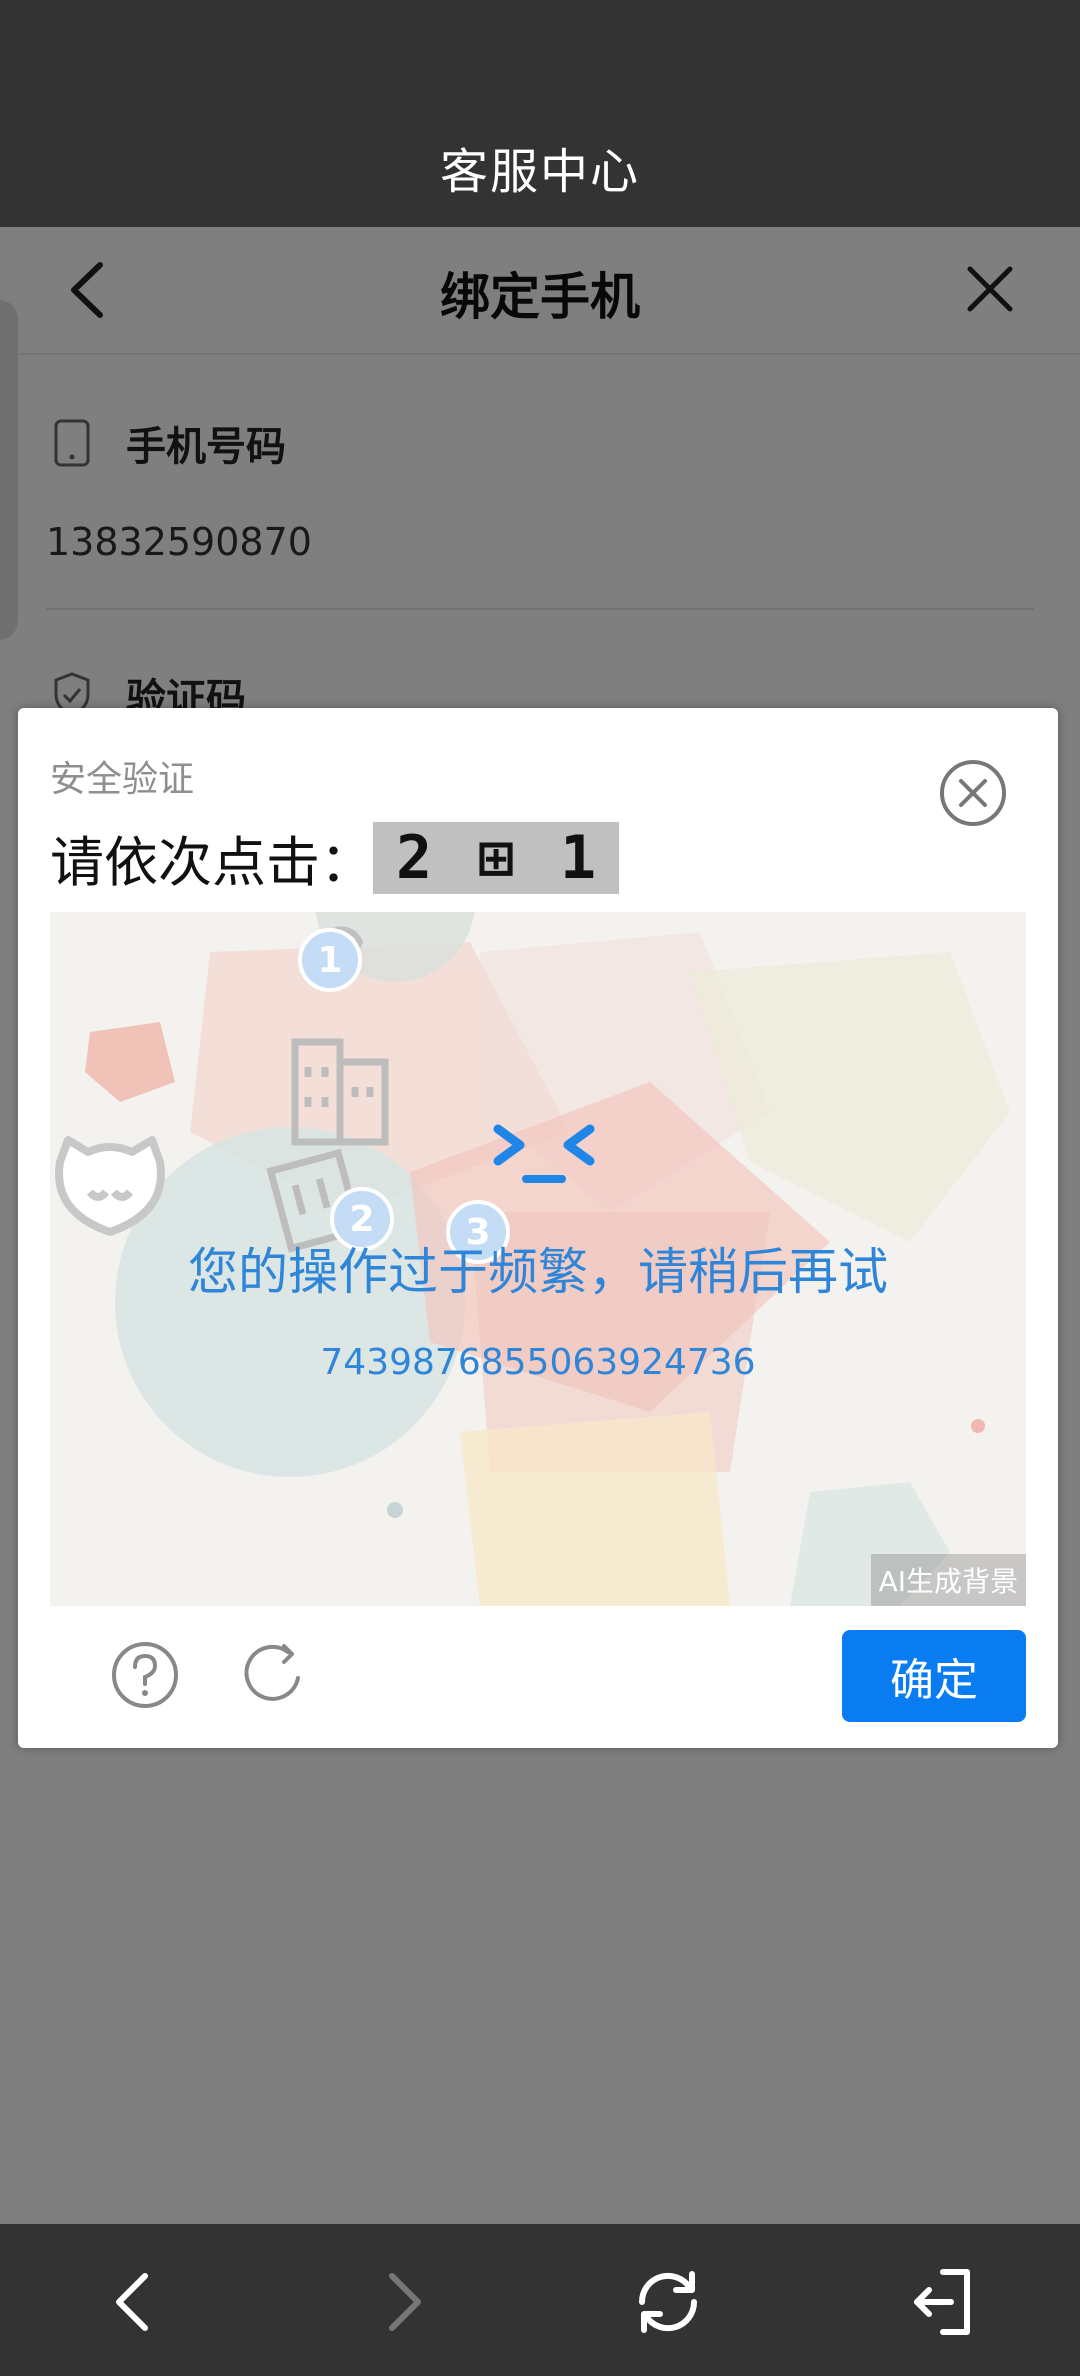 The image size is (1080, 2376). Describe the element at coordinates (934, 1676) in the screenshot. I see `confirm-button: 确定` at that location.